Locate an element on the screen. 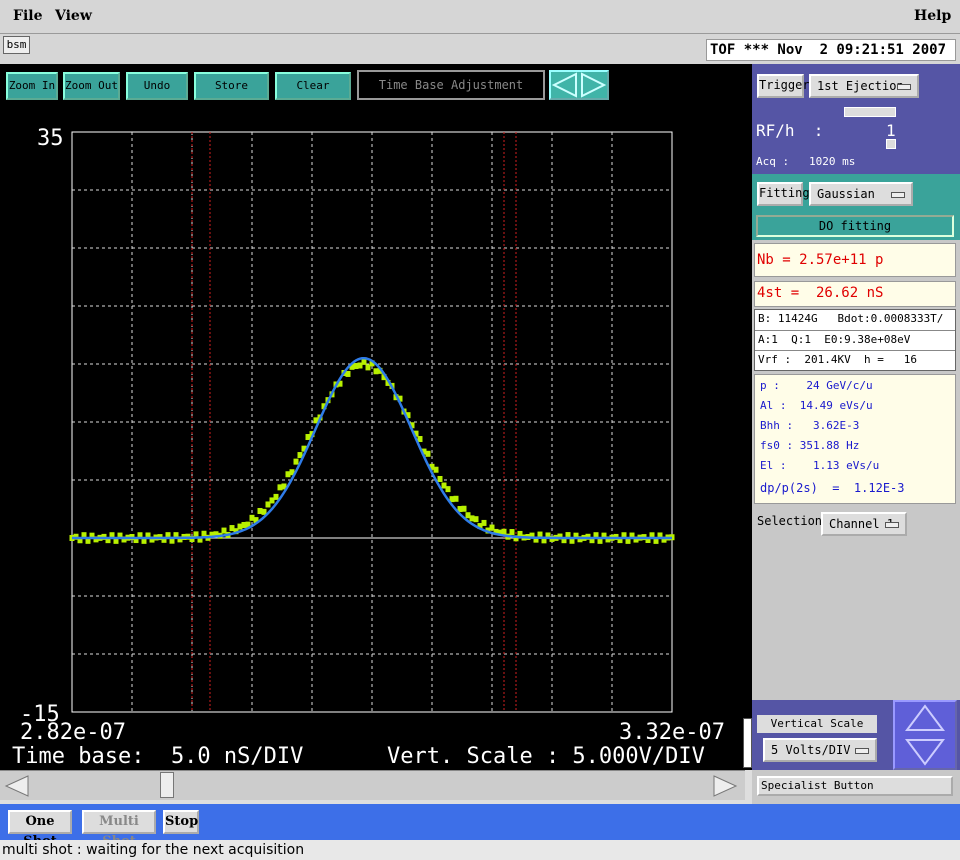 The width and height of the screenshot is (960, 860). y-top-label: 35 is located at coordinates (50, 138).